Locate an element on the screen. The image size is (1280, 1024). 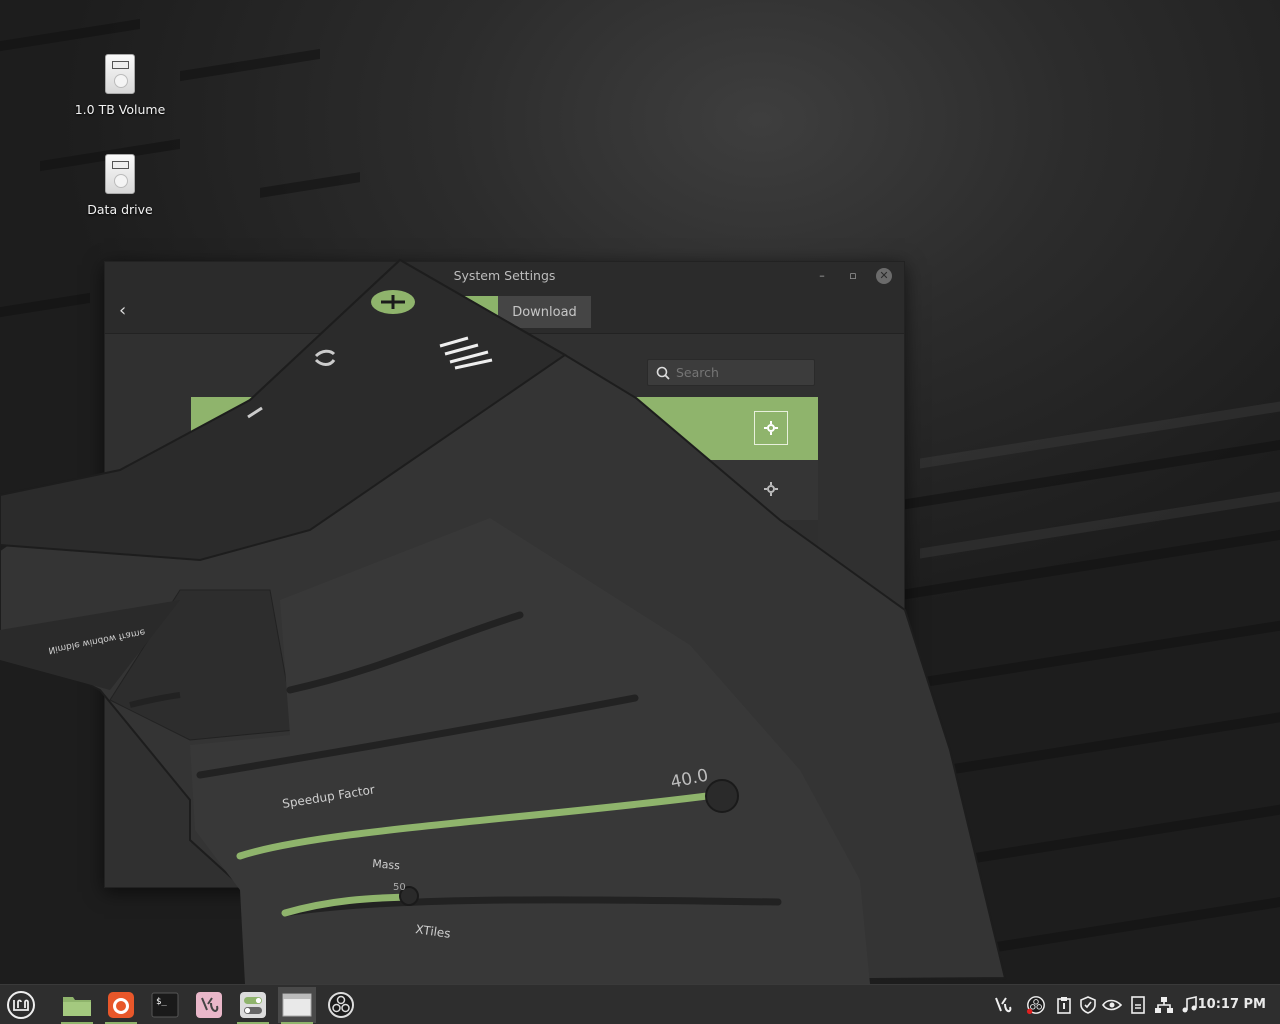
menu-button is located at coordinates (21, 1005).